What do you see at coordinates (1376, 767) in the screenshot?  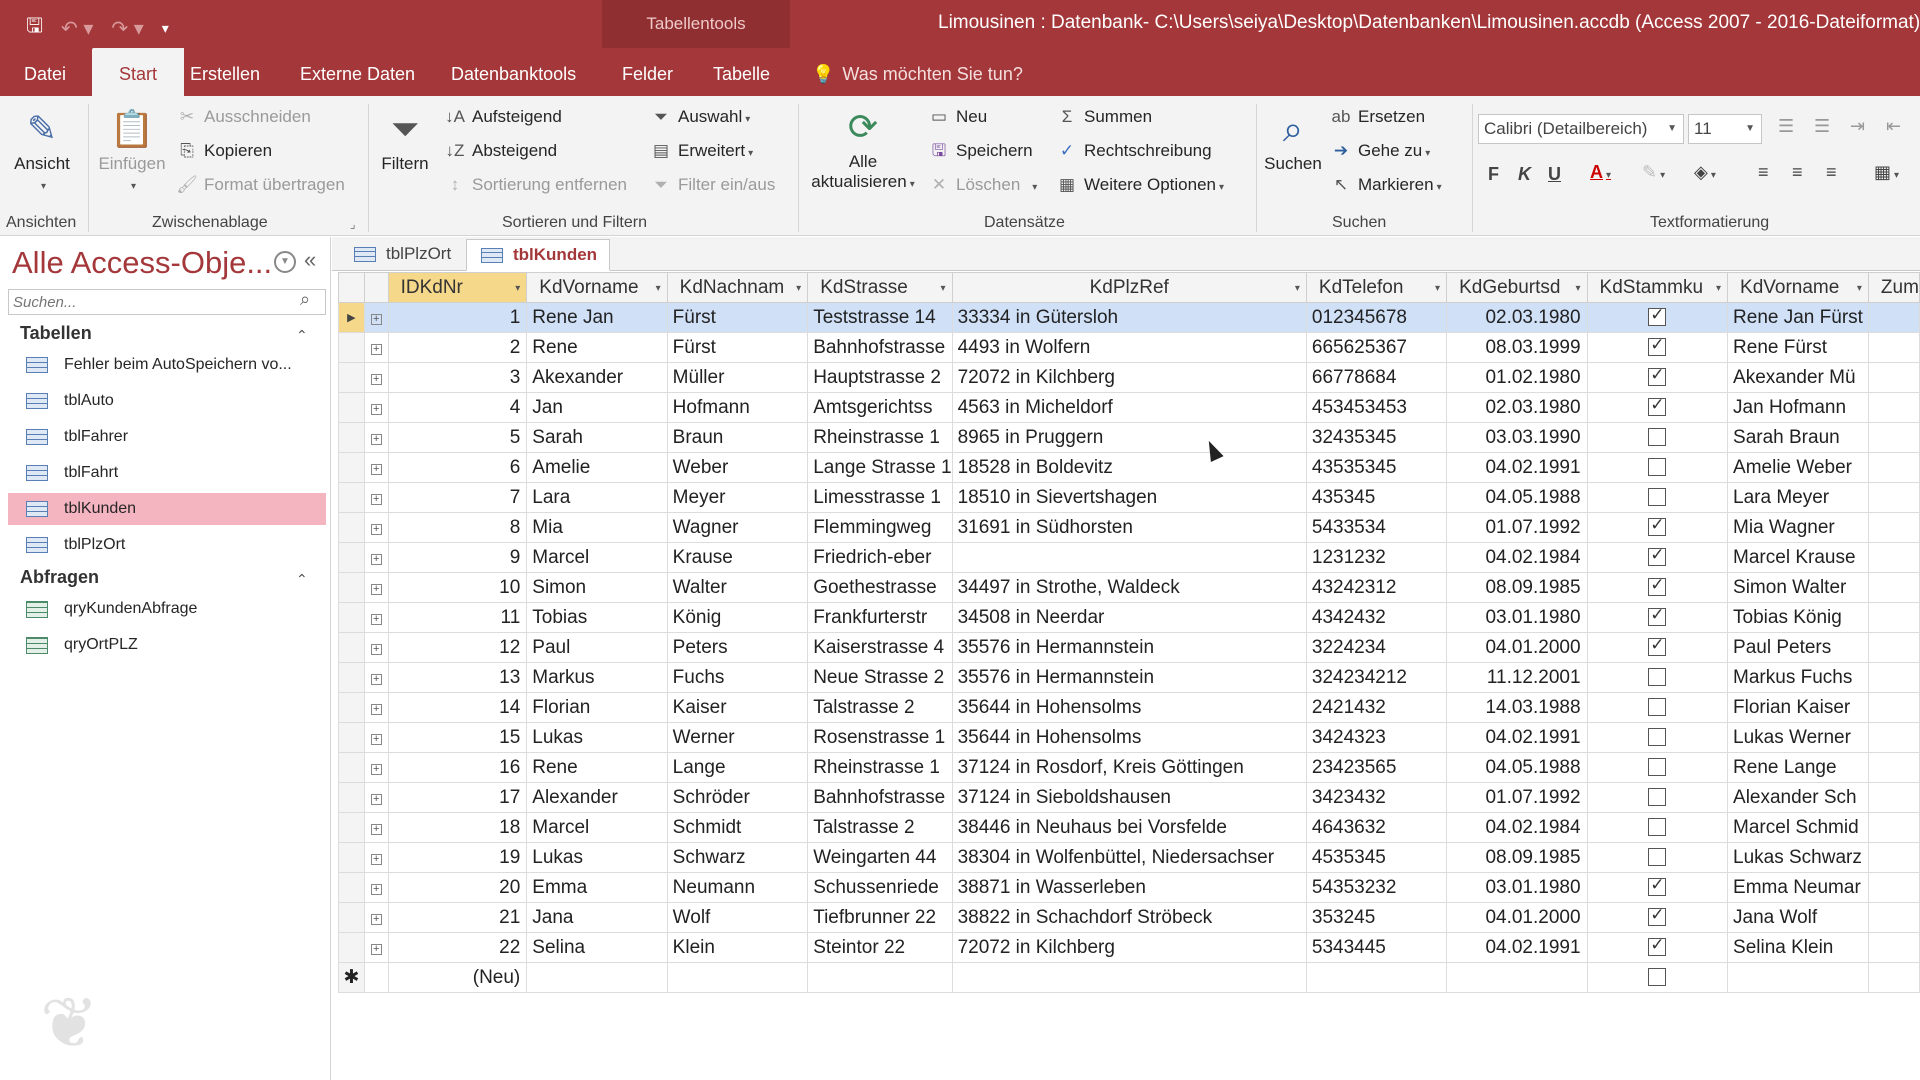 I see `table-cell: 23423565` at bounding box center [1376, 767].